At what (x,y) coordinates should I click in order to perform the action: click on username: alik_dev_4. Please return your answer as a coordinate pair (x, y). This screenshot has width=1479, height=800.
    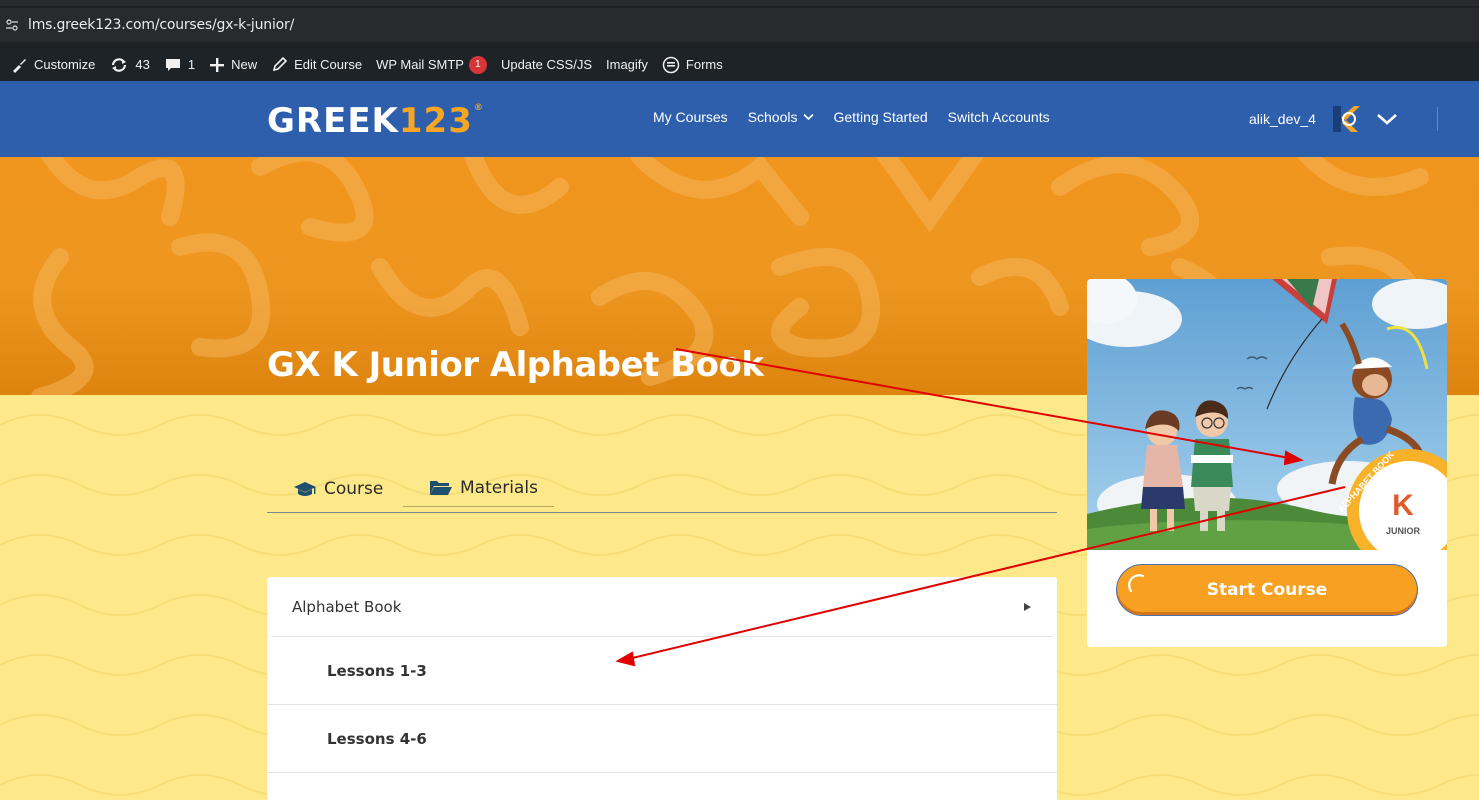
    Looking at the image, I should click on (1282, 119).